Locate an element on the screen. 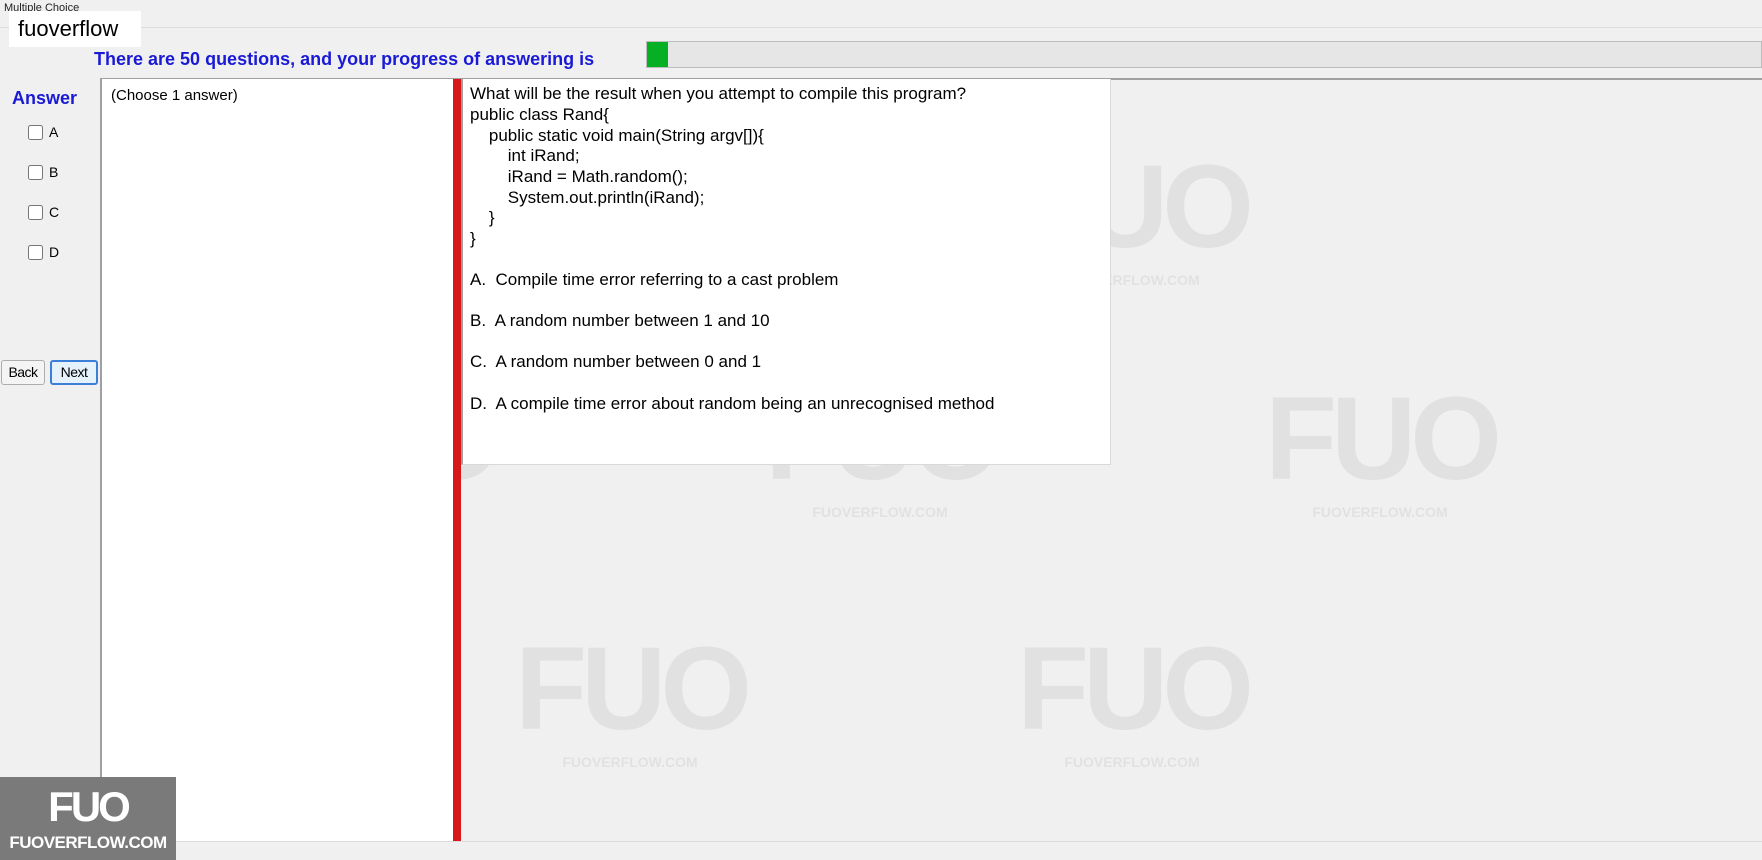 This screenshot has width=1762, height=860. answer-option-label: A is located at coordinates (54, 132).